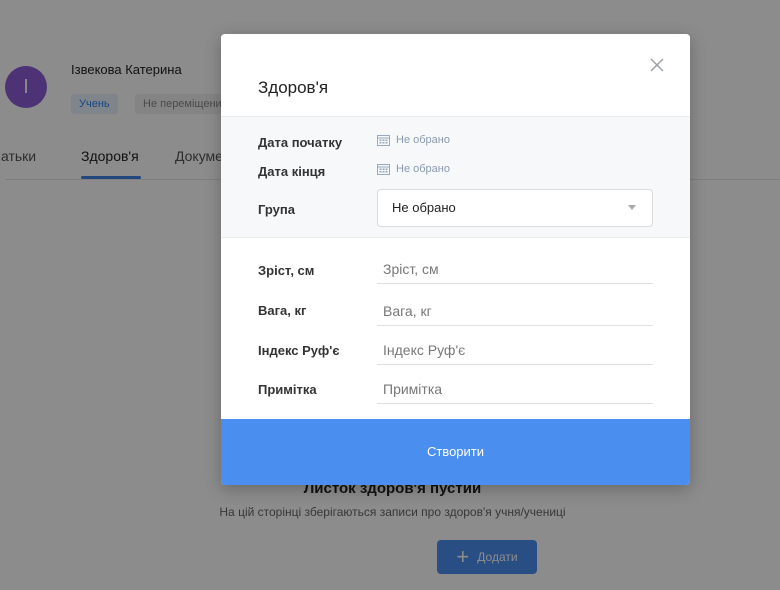  What do you see at coordinates (293, 87) in the screenshot?
I see `modal-title: Здоров'я` at bounding box center [293, 87].